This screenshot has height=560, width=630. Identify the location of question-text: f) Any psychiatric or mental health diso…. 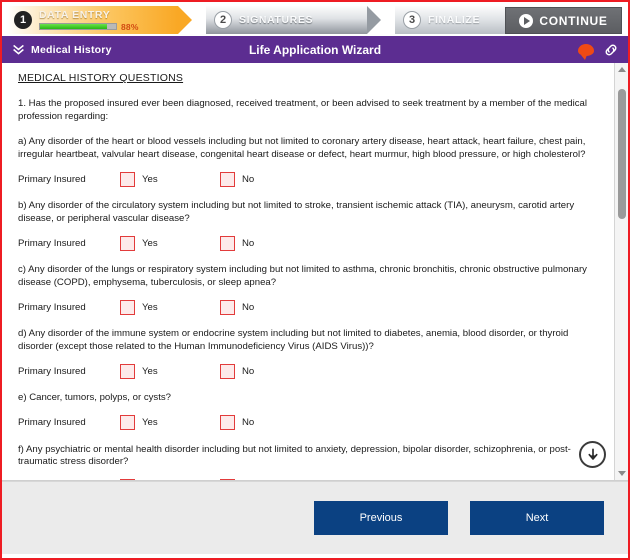
(294, 455).